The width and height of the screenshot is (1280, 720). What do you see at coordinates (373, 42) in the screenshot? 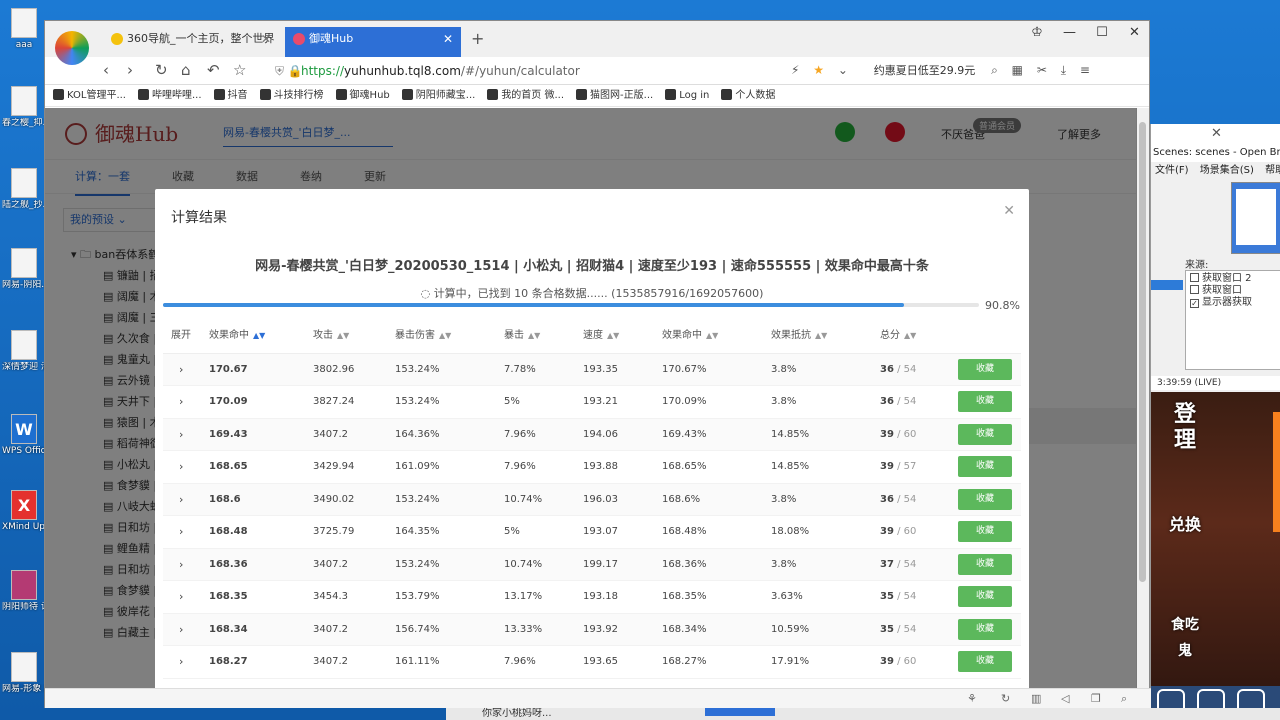
I see `tab-yuhunhub: 御魂Hub ✕` at bounding box center [373, 42].